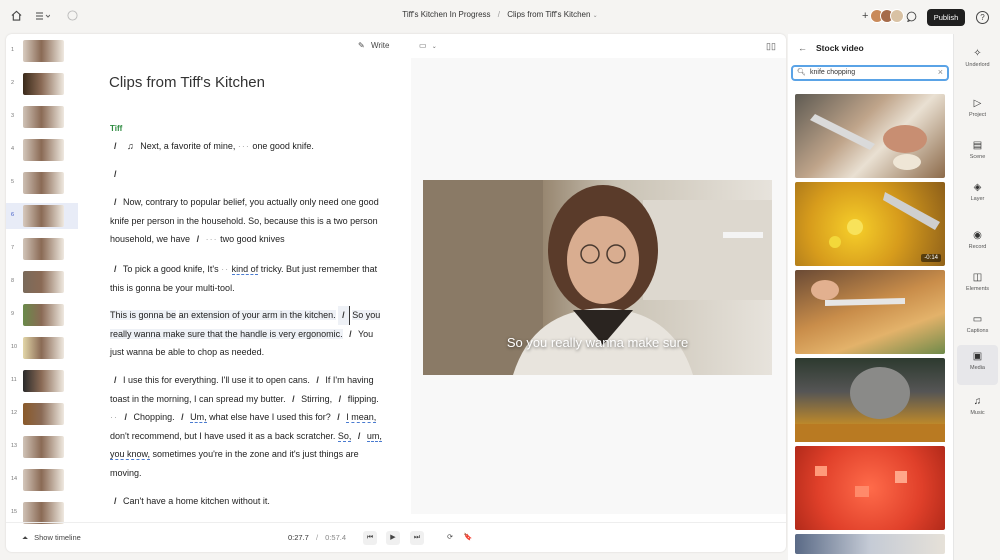 The height and width of the screenshot is (560, 1000). I want to click on breadcrumb-project: Tiff's Kitchen In Progress, so click(446, 14).